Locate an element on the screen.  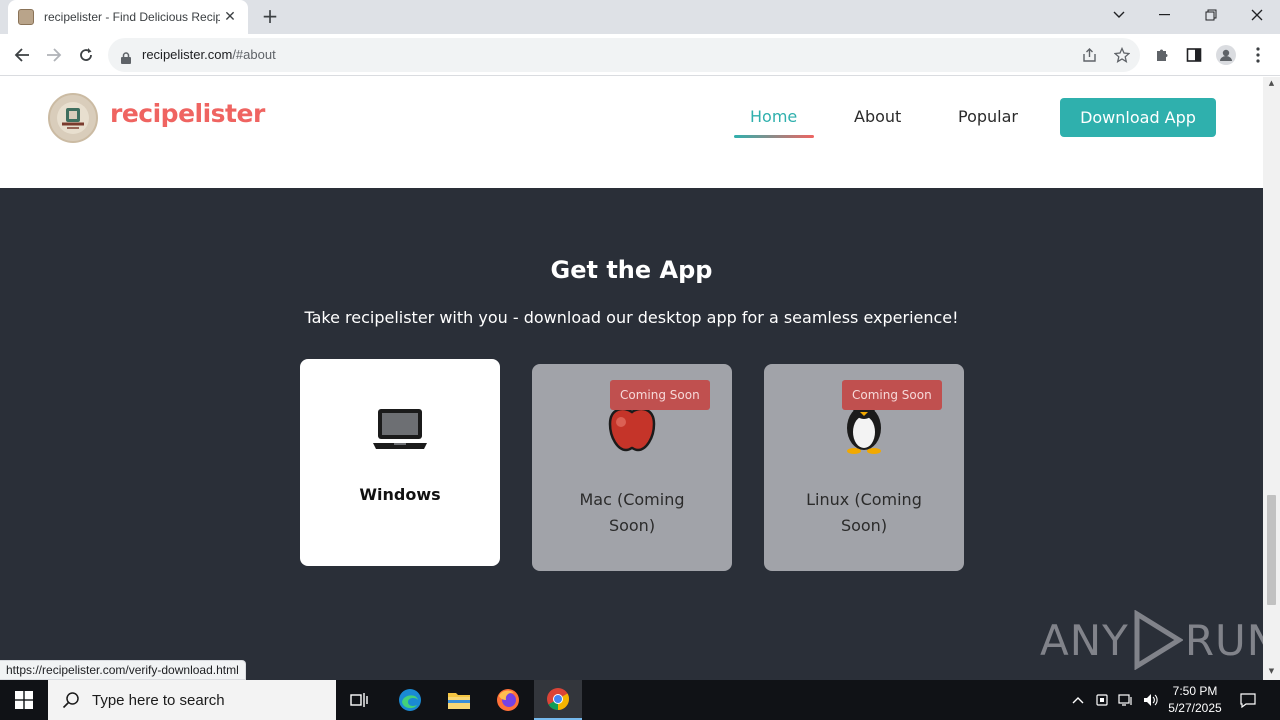
linux-download-card: Coming Soon Linux (Coming Soon) is located at coordinates (864, 467).